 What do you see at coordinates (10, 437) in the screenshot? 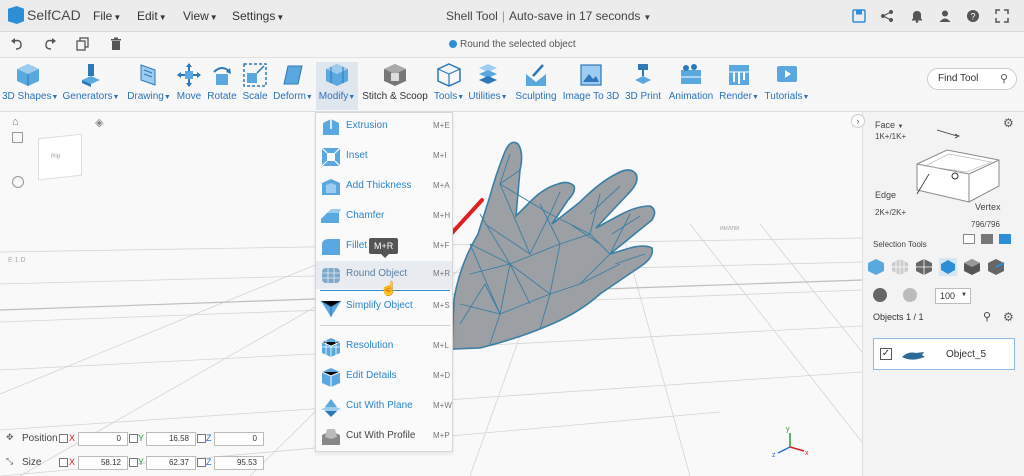
I see `move-handle-icon: ✥` at bounding box center [10, 437].